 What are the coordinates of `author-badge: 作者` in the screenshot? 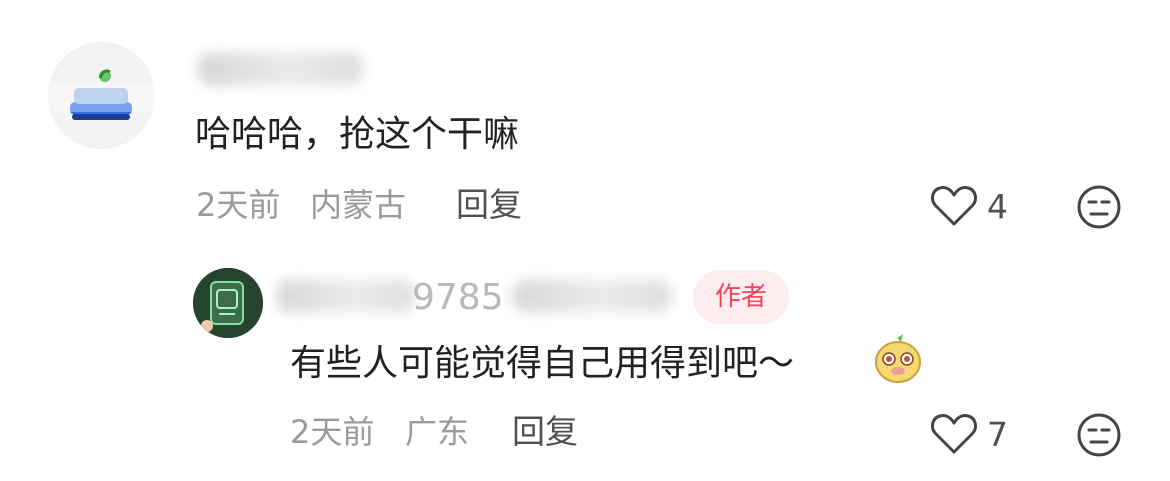 It's located at (741, 297).